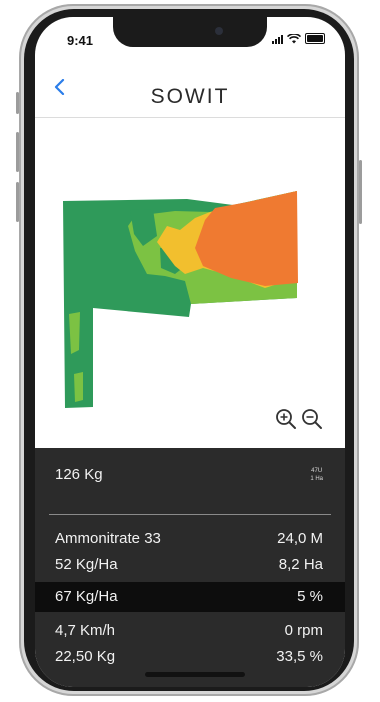  Describe the element at coordinates (195, 674) in the screenshot. I see `home-indicator` at that location.